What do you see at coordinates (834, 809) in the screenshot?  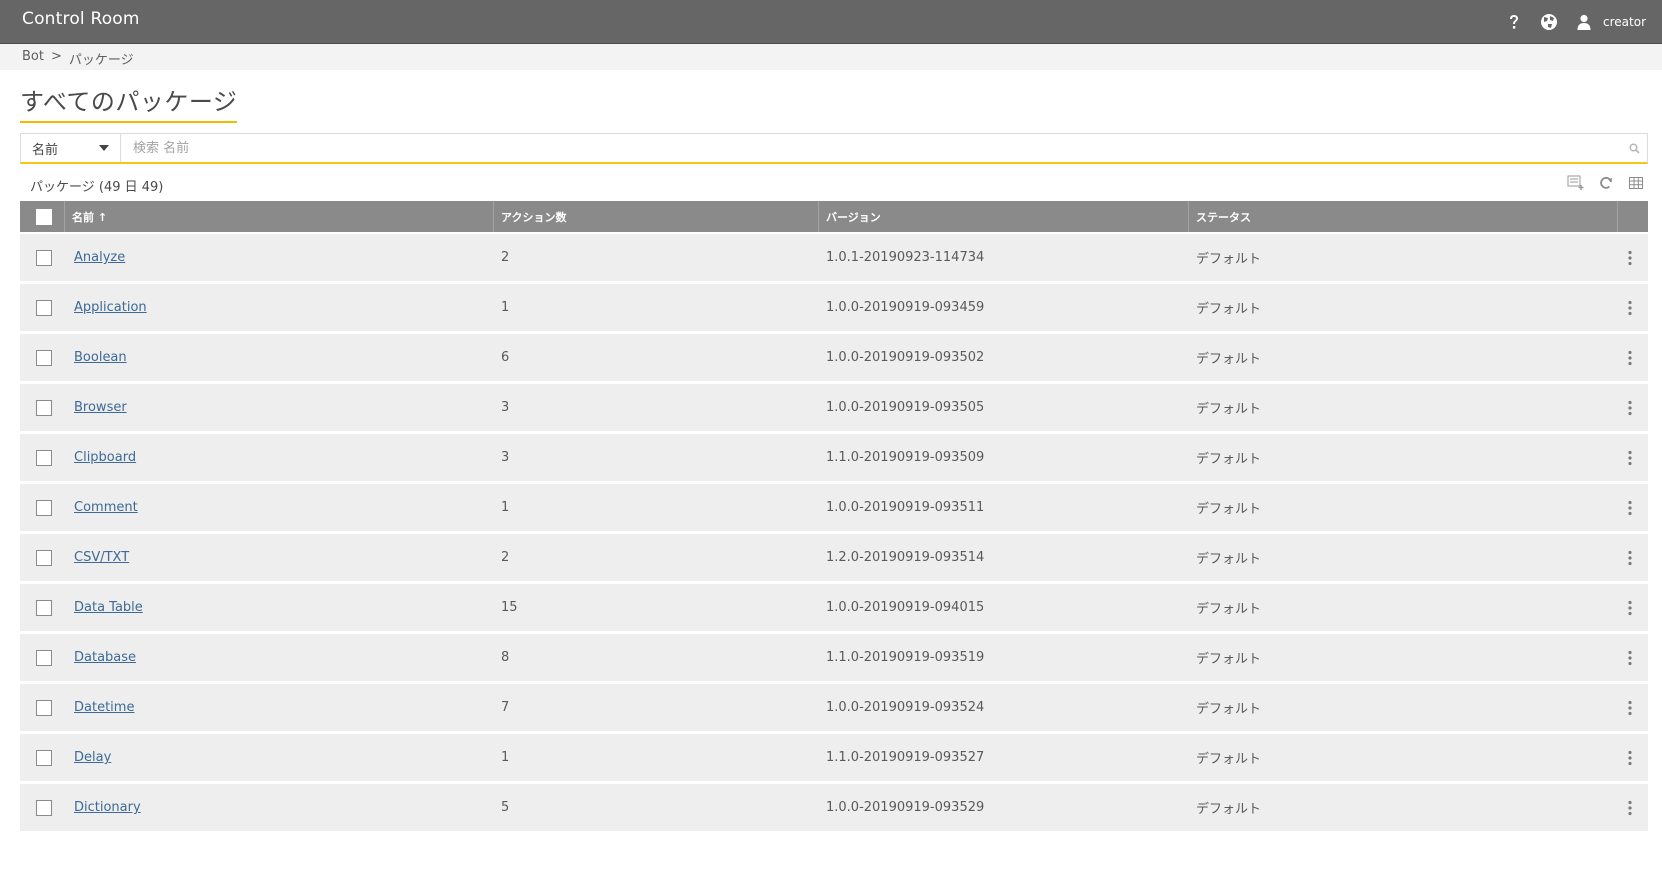 I see `table-row: Dictionary 5 1.0.0-20190919-093529 デフォルト` at bounding box center [834, 809].